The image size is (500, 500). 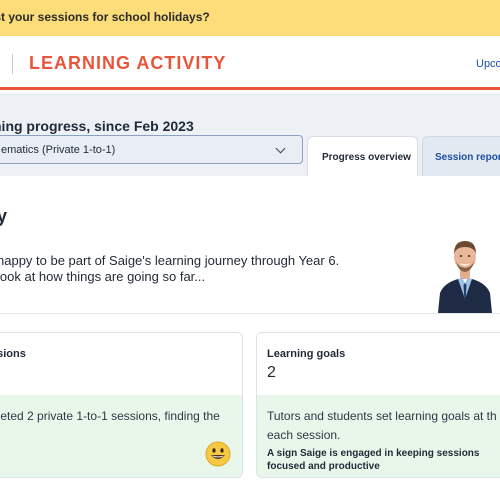 I want to click on goals-card-header: Learning goals 2, so click(x=378, y=364).